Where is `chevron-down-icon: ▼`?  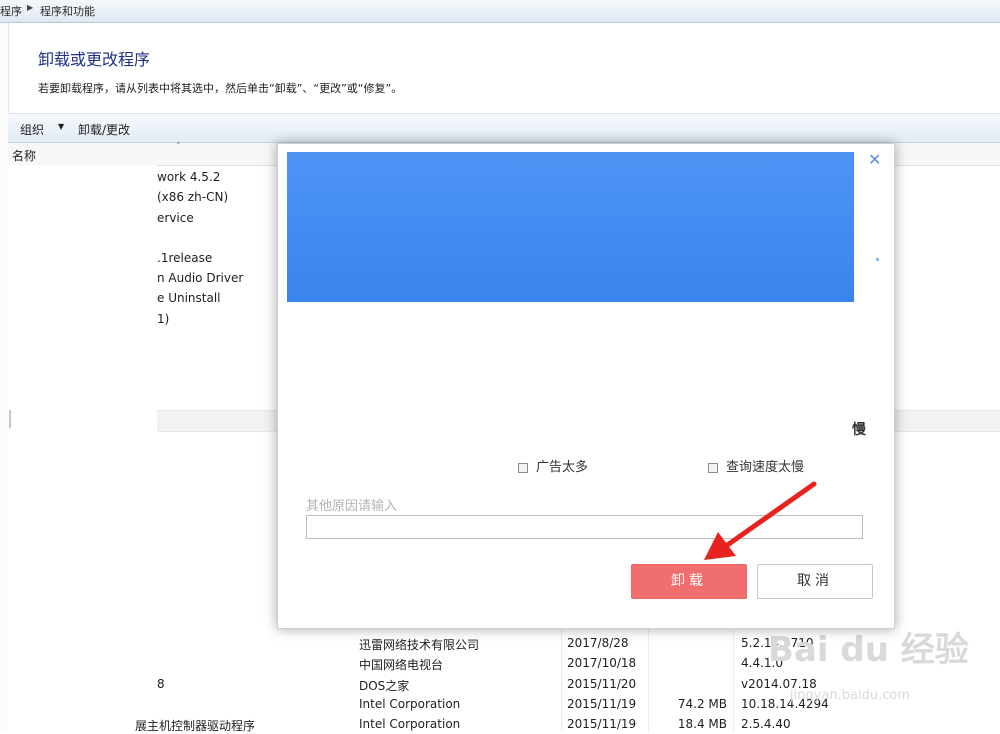
chevron-down-icon: ▼ is located at coordinates (61, 126).